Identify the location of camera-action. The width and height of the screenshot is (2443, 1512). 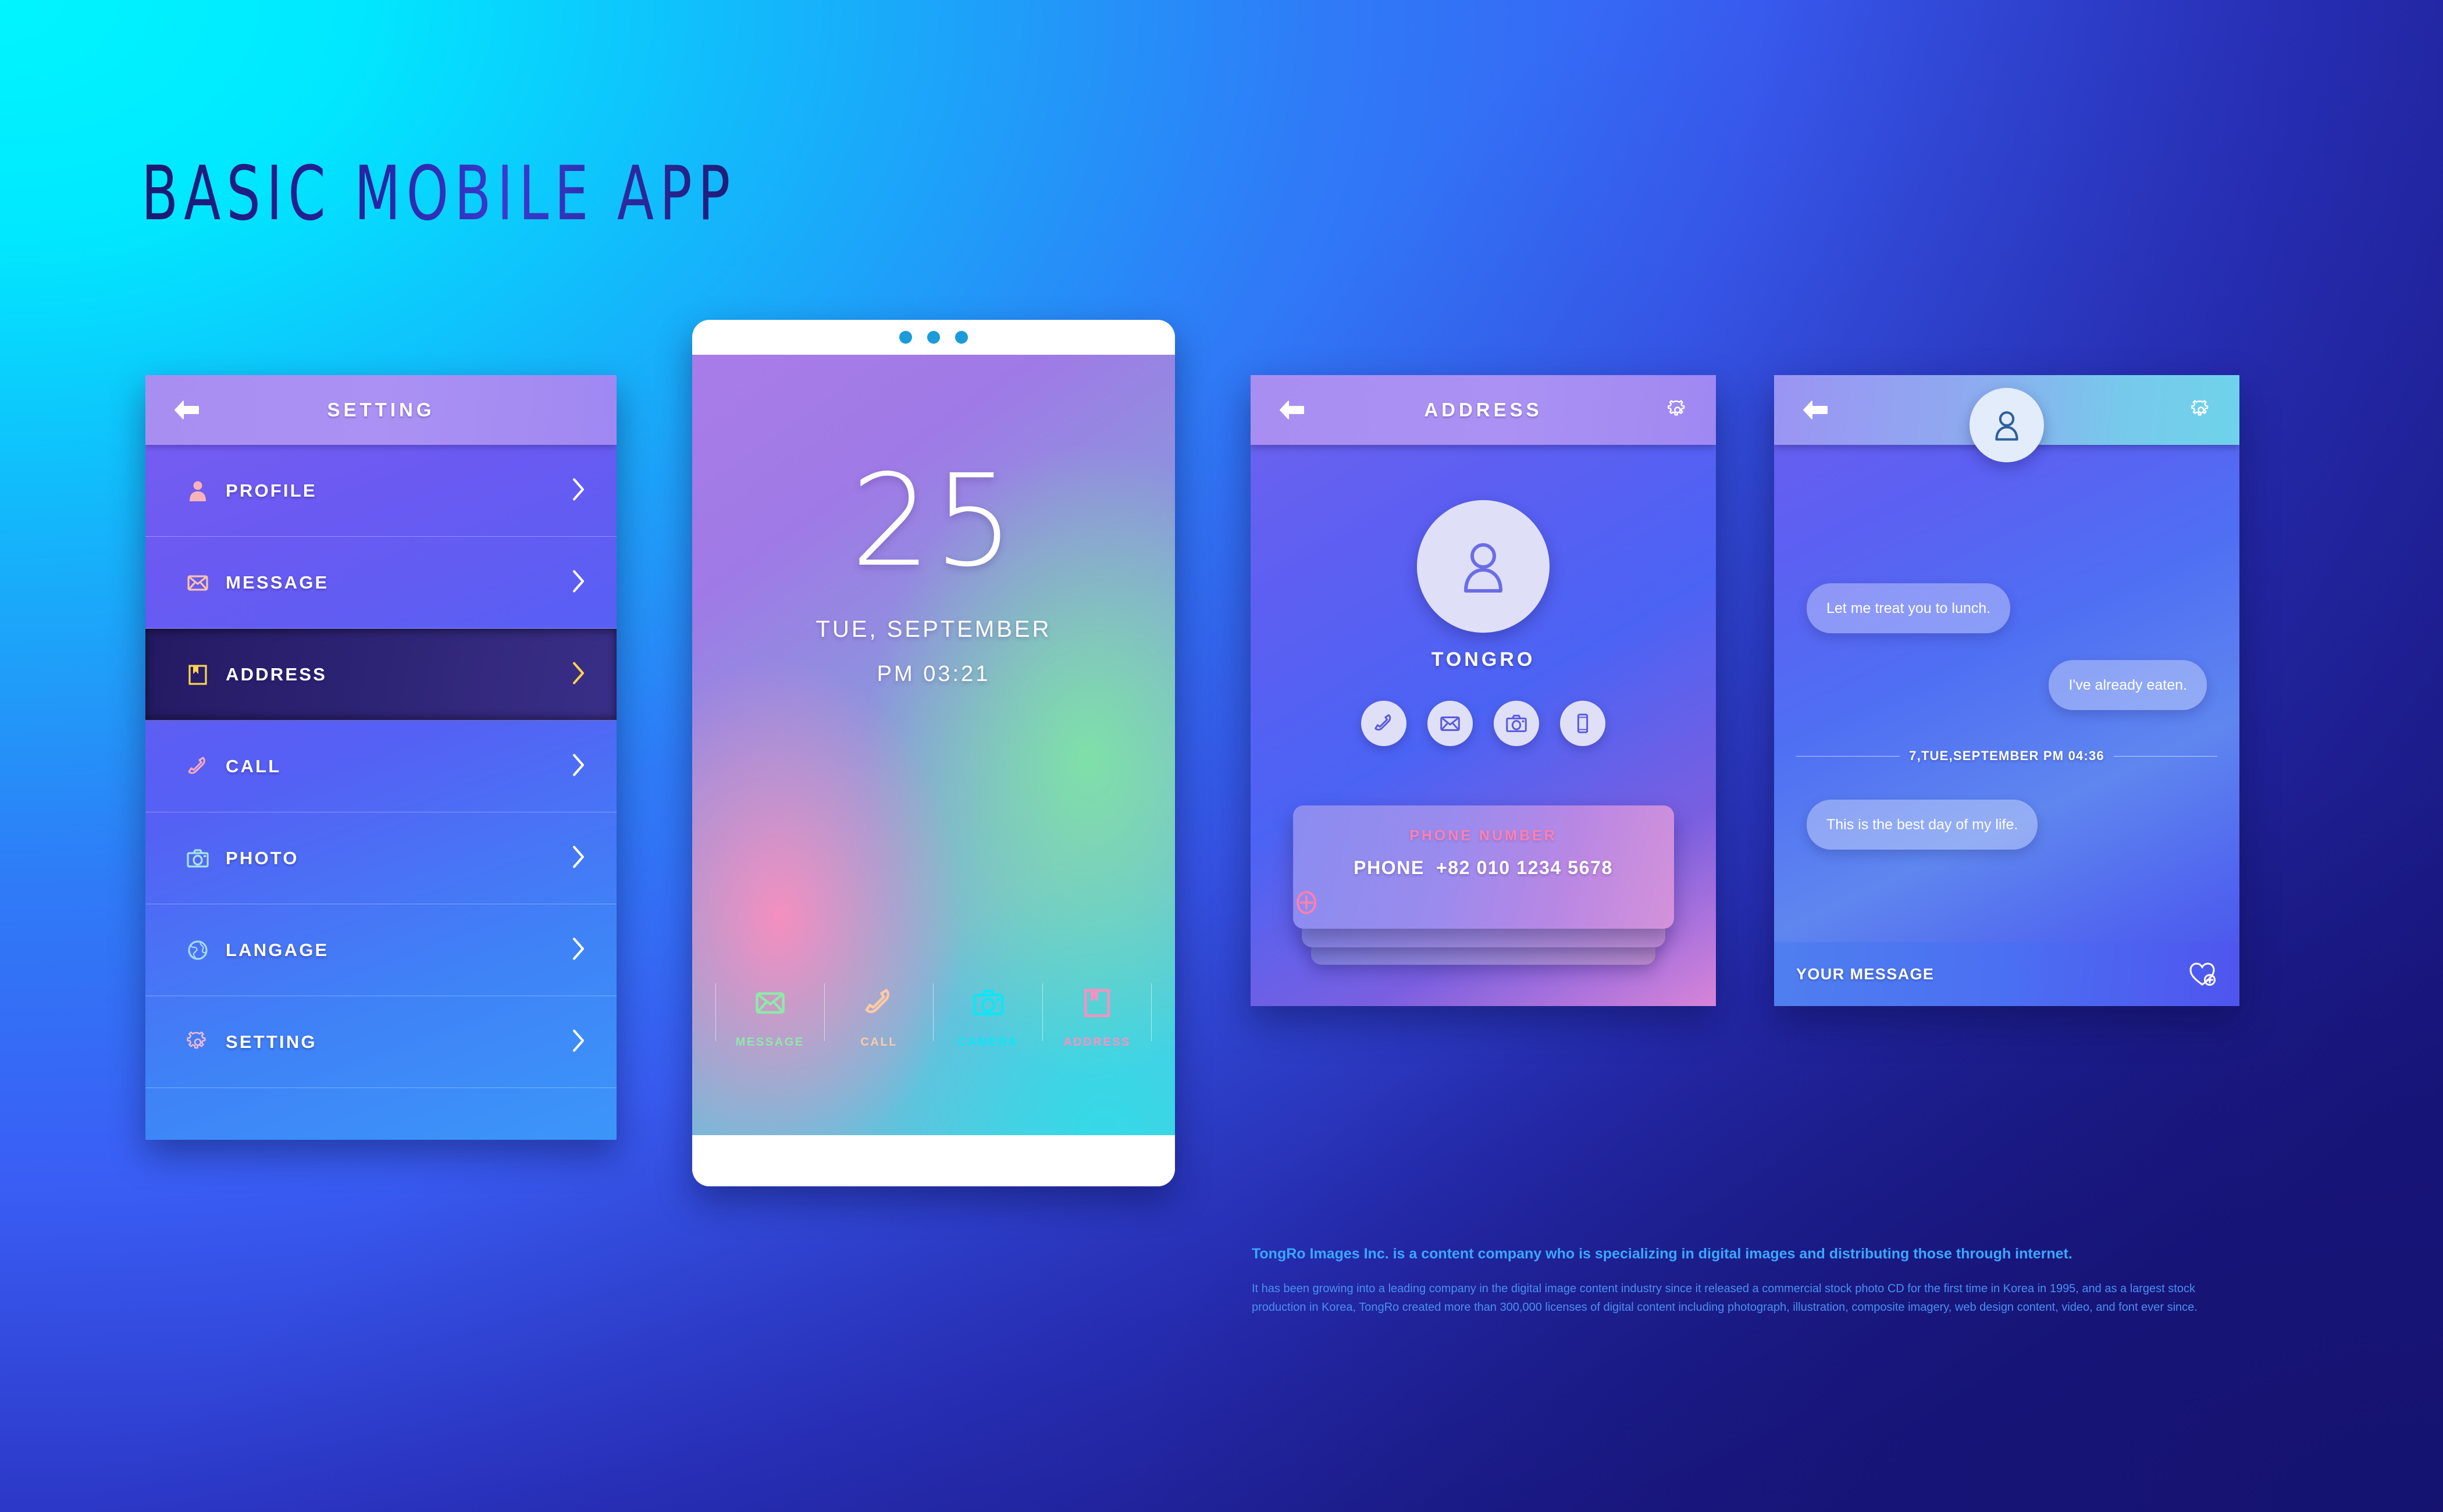
(1516, 723).